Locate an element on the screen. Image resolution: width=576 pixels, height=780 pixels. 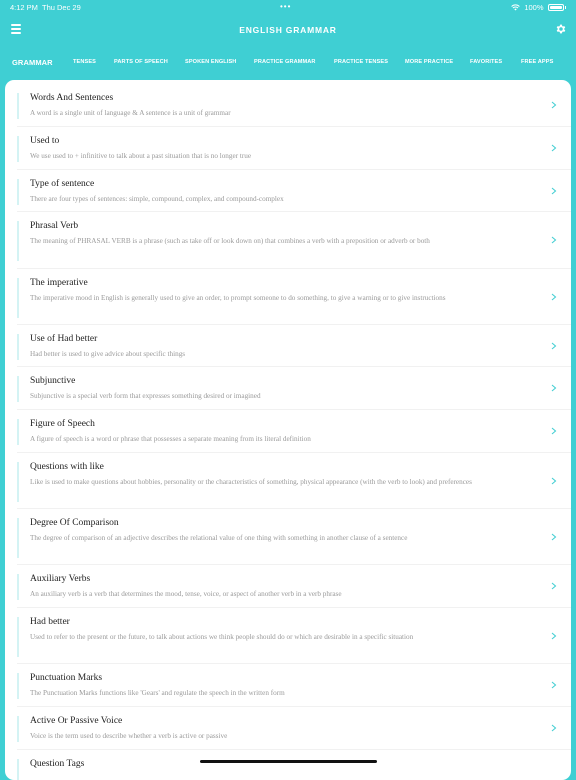
item-title: Words And Sentences is located at coordinates (72, 98).